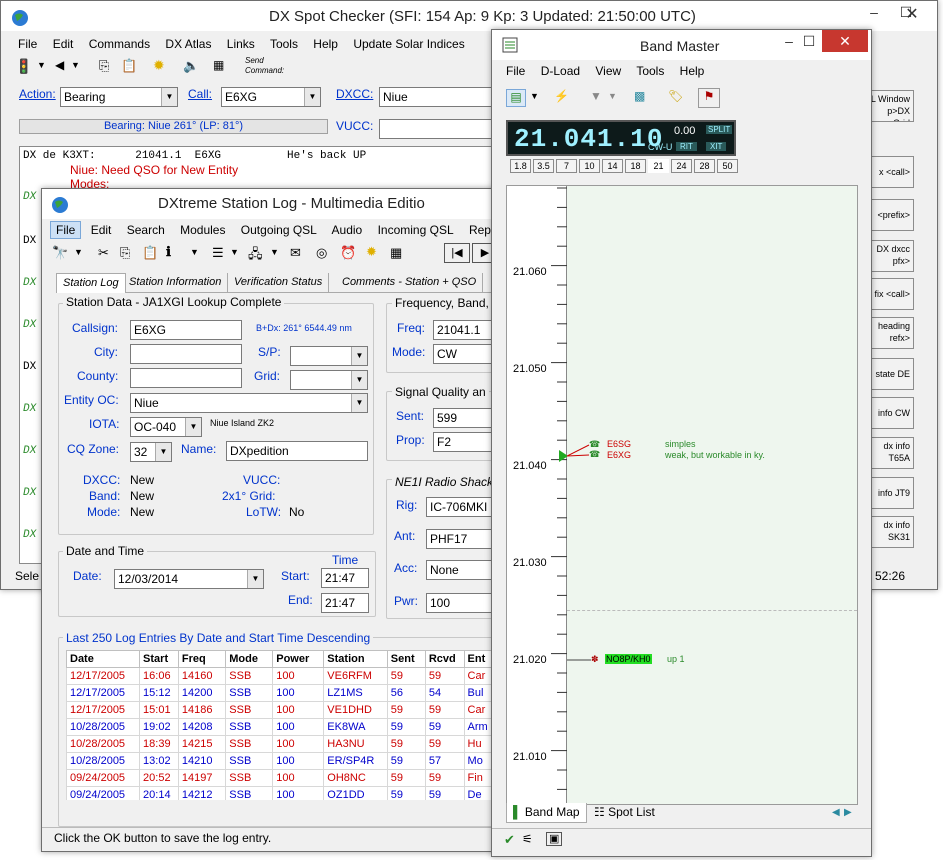 The width and height of the screenshot is (943, 860). I want to click on band-50-button: 50, so click(727, 166).